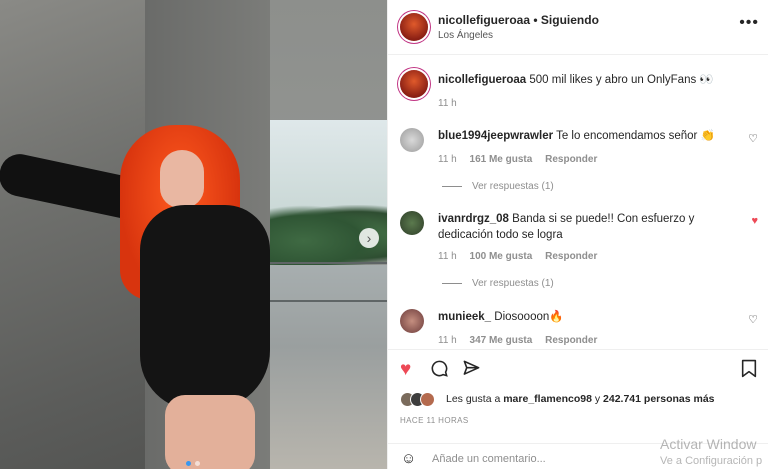 The height and width of the screenshot is (470, 768). Describe the element at coordinates (408, 458) in the screenshot. I see `emoji-icon: ☺` at that location.